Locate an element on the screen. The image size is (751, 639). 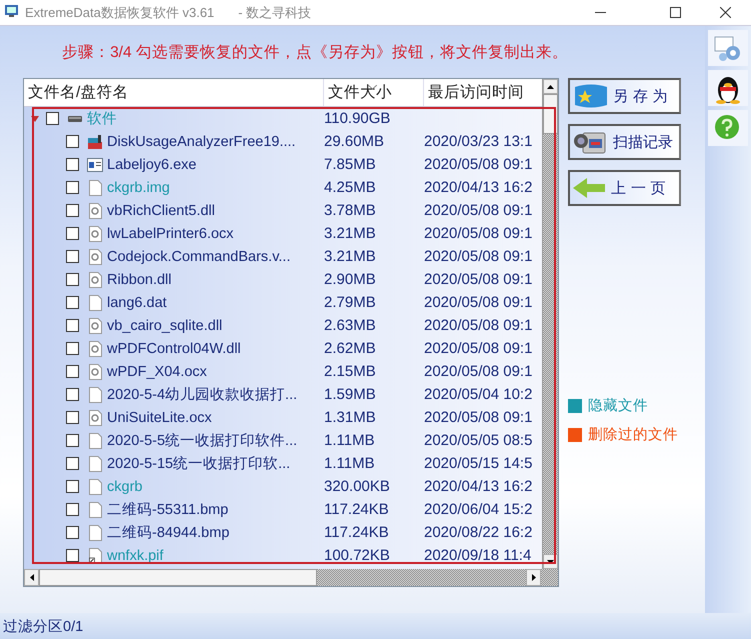
access-time: 2020/08/22 16:2 is located at coordinates (478, 532).